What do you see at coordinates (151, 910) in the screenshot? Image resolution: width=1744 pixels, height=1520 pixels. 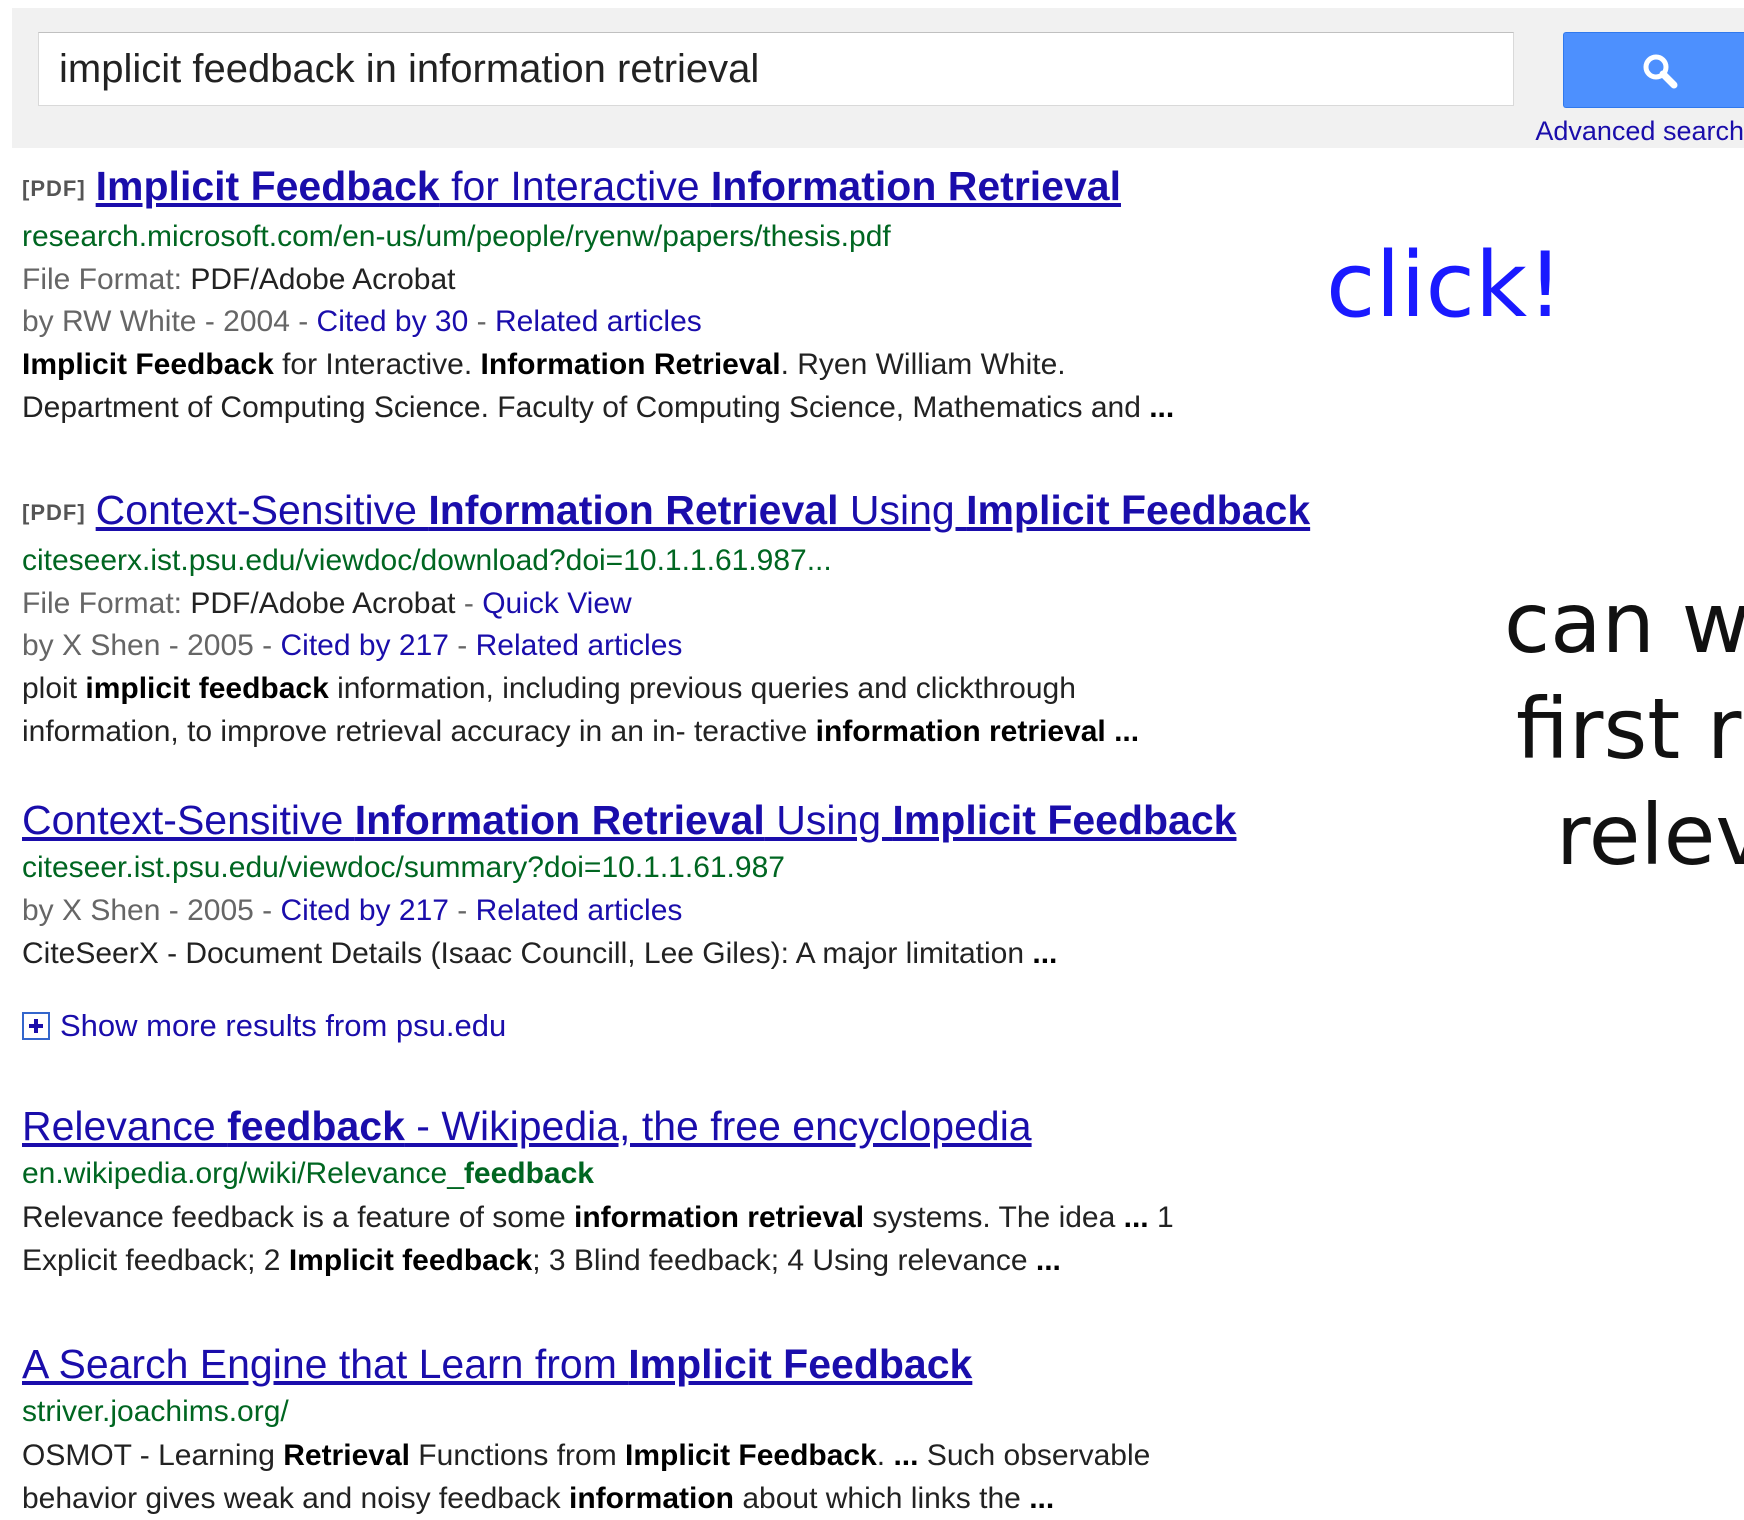 I see `byline-text: by X Shen - 2005 -` at bounding box center [151, 910].